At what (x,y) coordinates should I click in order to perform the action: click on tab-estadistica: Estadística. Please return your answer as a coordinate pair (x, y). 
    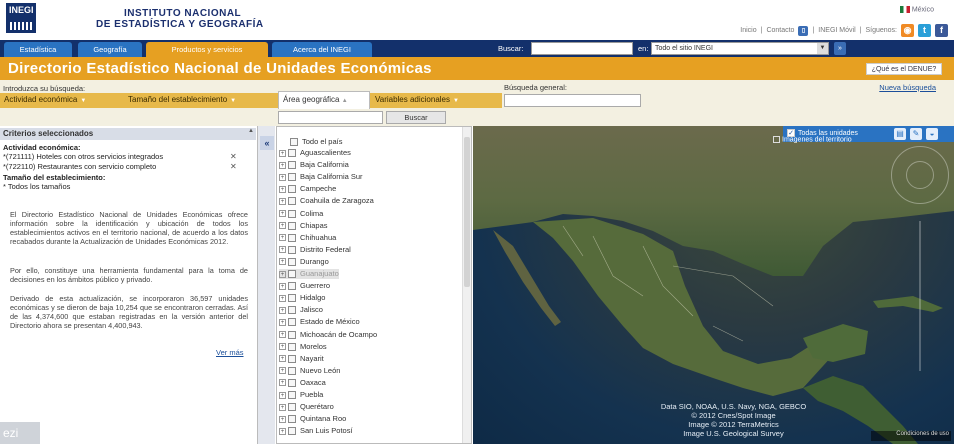
    Looking at the image, I should click on (38, 49).